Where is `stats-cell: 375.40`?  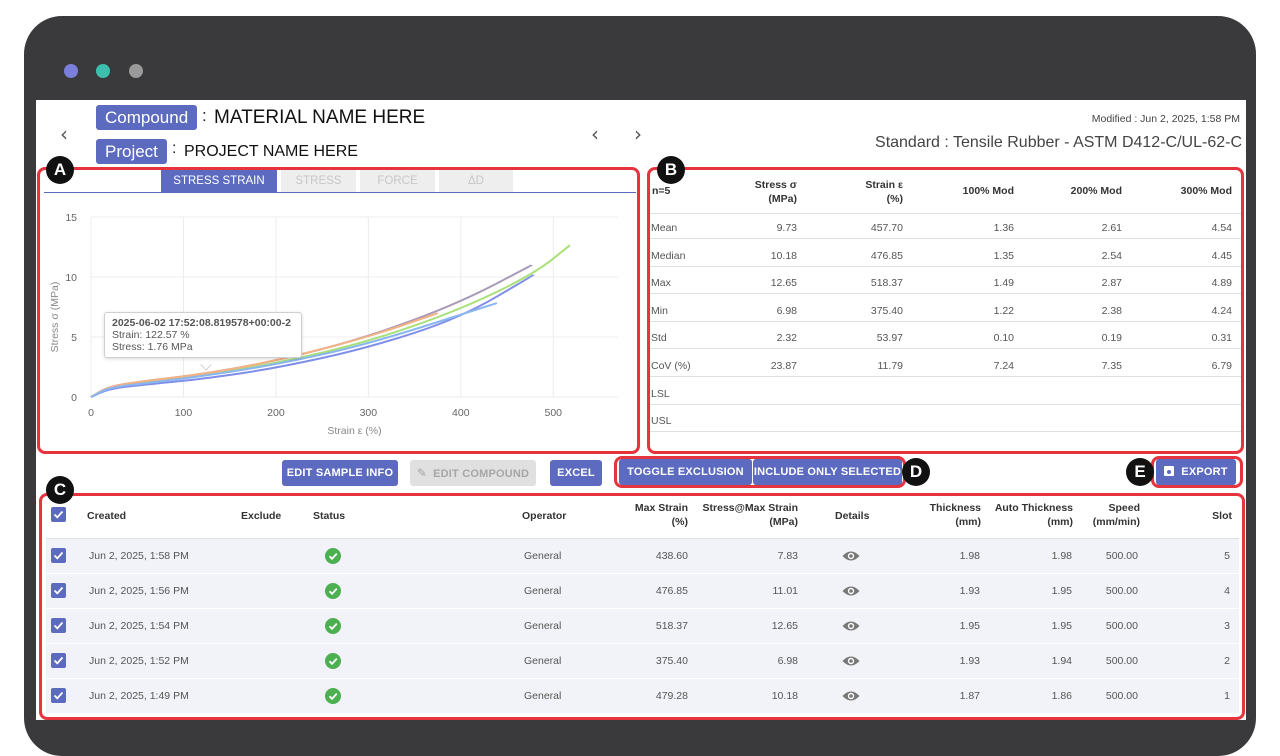 stats-cell: 375.40 is located at coordinates (886, 310).